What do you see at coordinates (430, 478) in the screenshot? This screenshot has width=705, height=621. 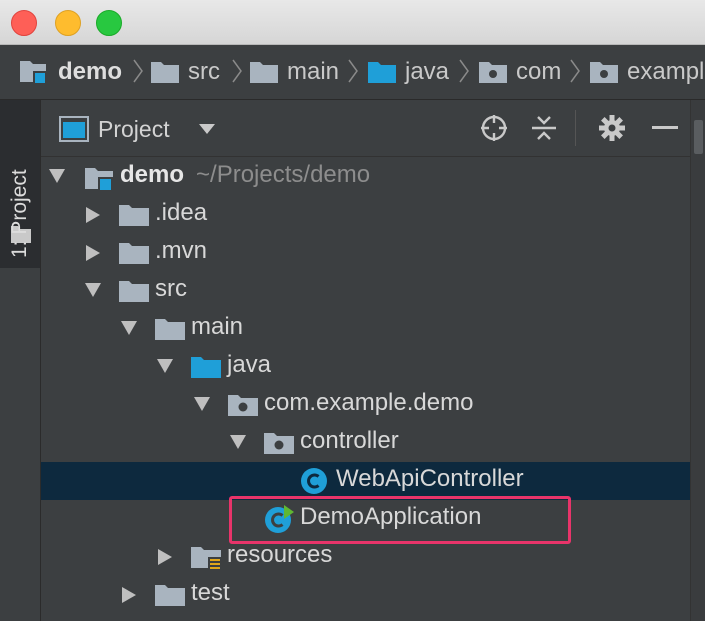 I see `tree-label: WebApiController` at bounding box center [430, 478].